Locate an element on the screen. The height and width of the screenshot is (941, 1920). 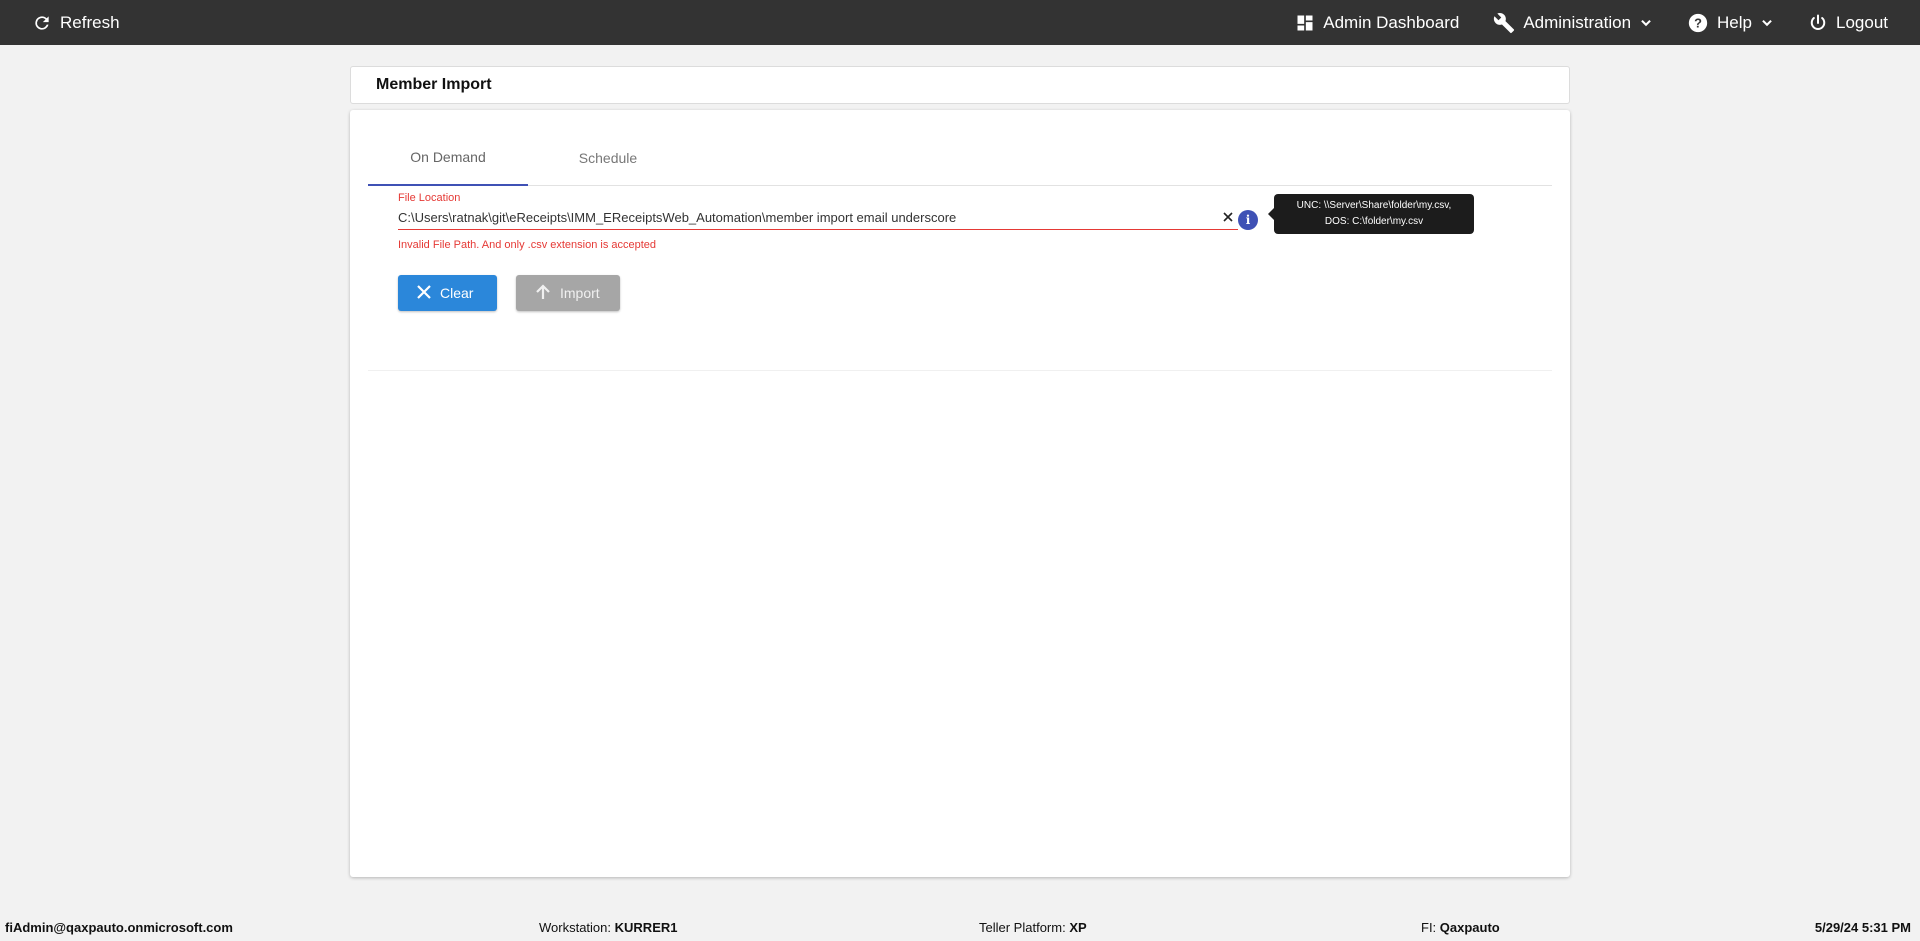
clear-button: Clear is located at coordinates (447, 293).